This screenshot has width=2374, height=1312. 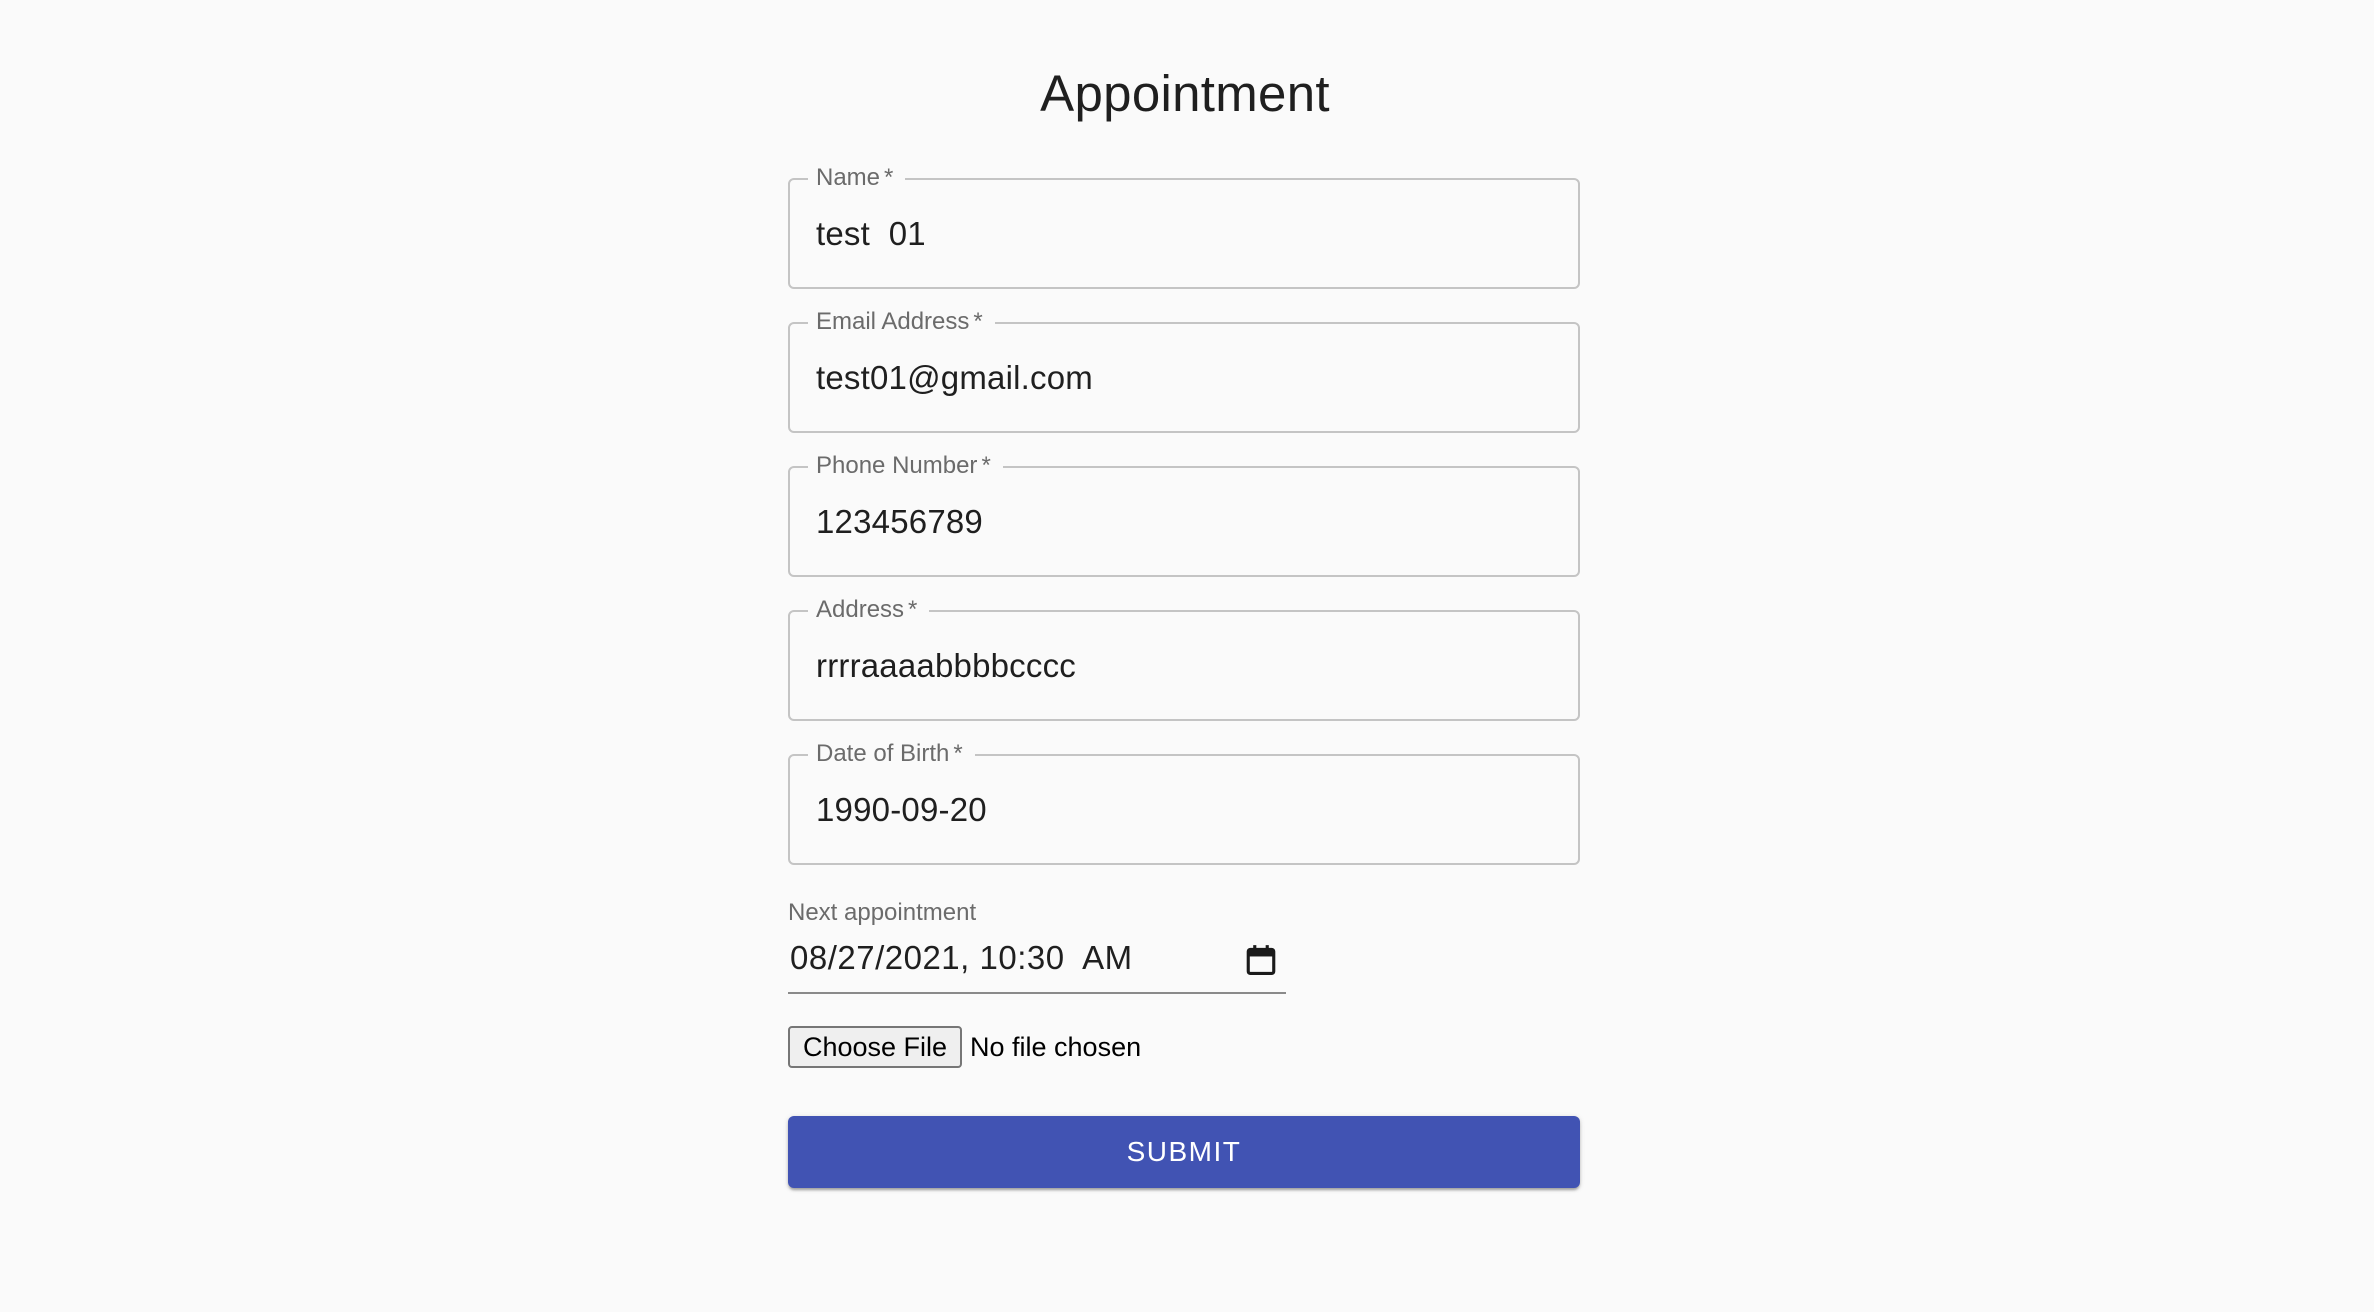 I want to click on name-input-value: test 01, so click(x=871, y=234).